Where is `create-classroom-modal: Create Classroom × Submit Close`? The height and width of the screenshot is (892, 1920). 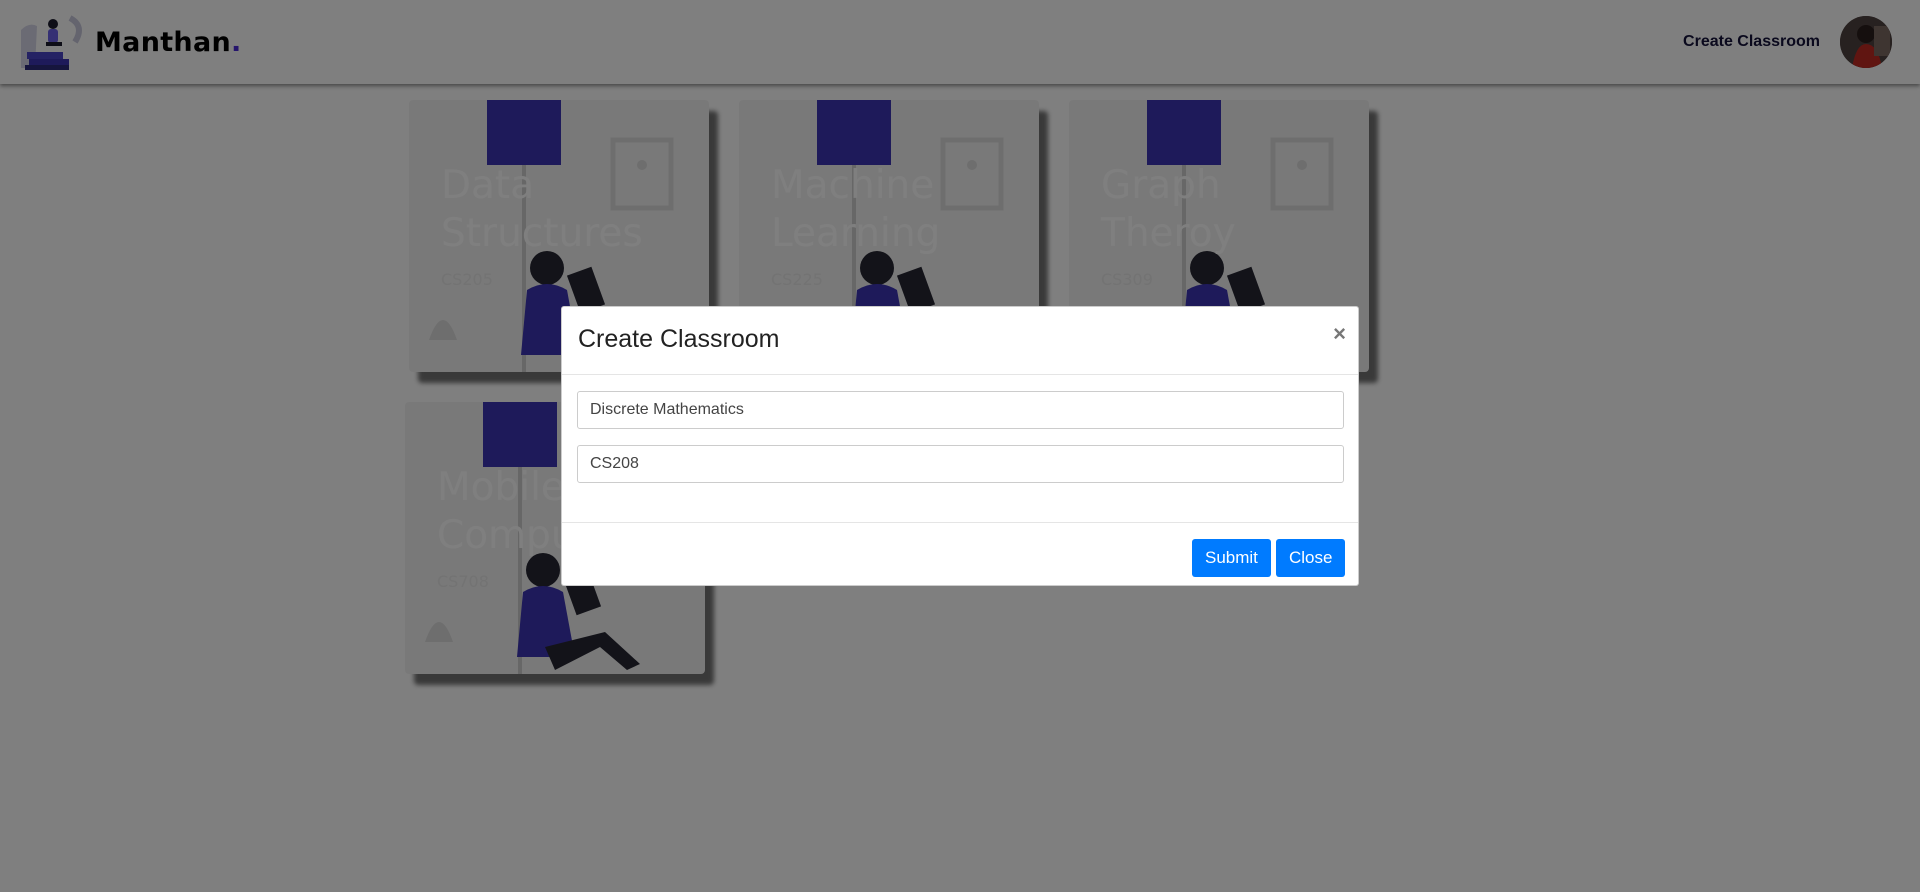
create-classroom-modal: Create Classroom × Submit Close is located at coordinates (960, 446).